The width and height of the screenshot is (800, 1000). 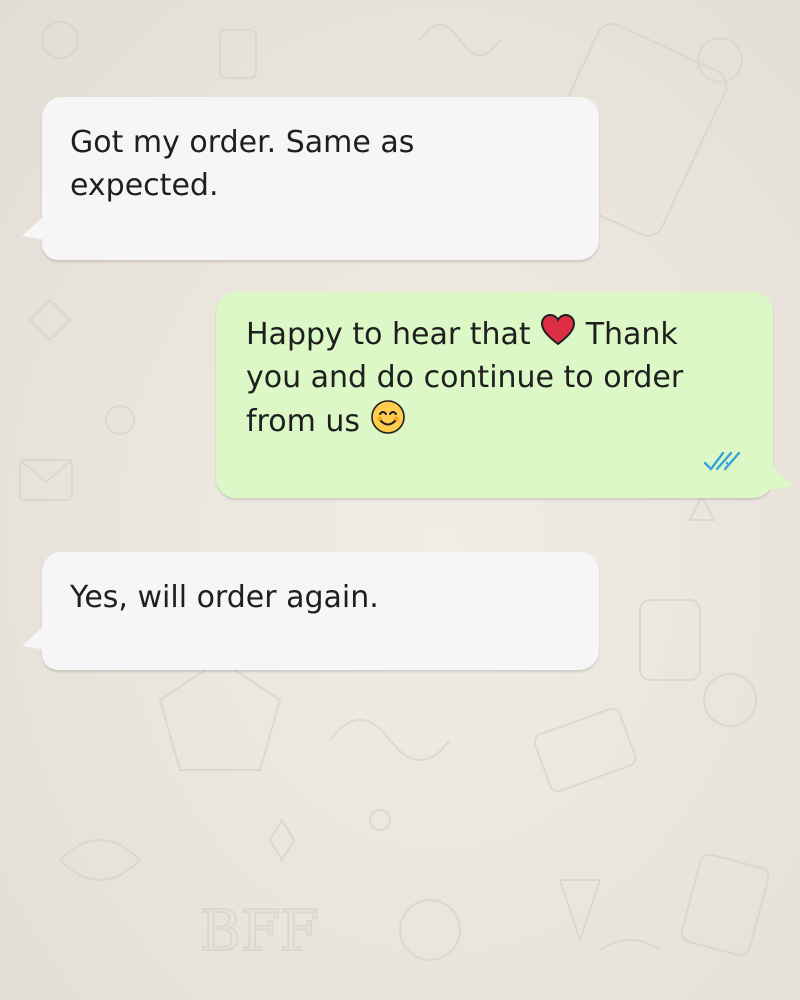 I want to click on message-text: Got my order. Same as expected., so click(x=242, y=164).